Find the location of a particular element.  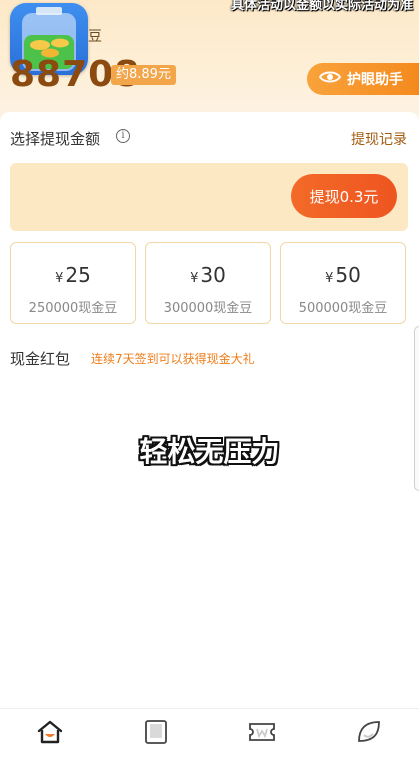

leaf-icon is located at coordinates (369, 732).